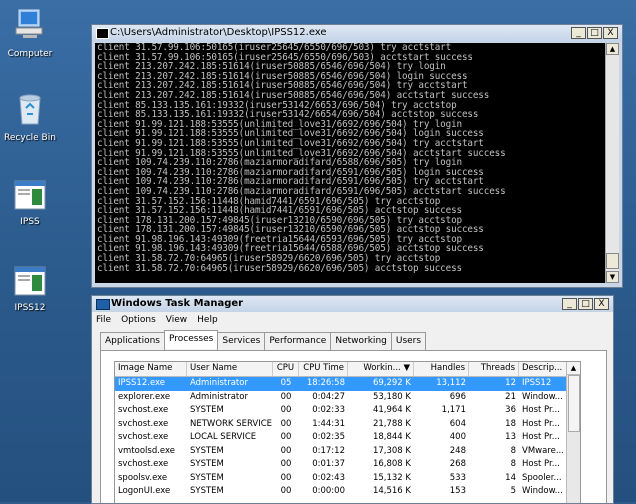 This screenshot has width=636, height=504. What do you see at coordinates (612, 277) in the screenshot?
I see `scroll-down-arrow-icon: ▼` at bounding box center [612, 277].